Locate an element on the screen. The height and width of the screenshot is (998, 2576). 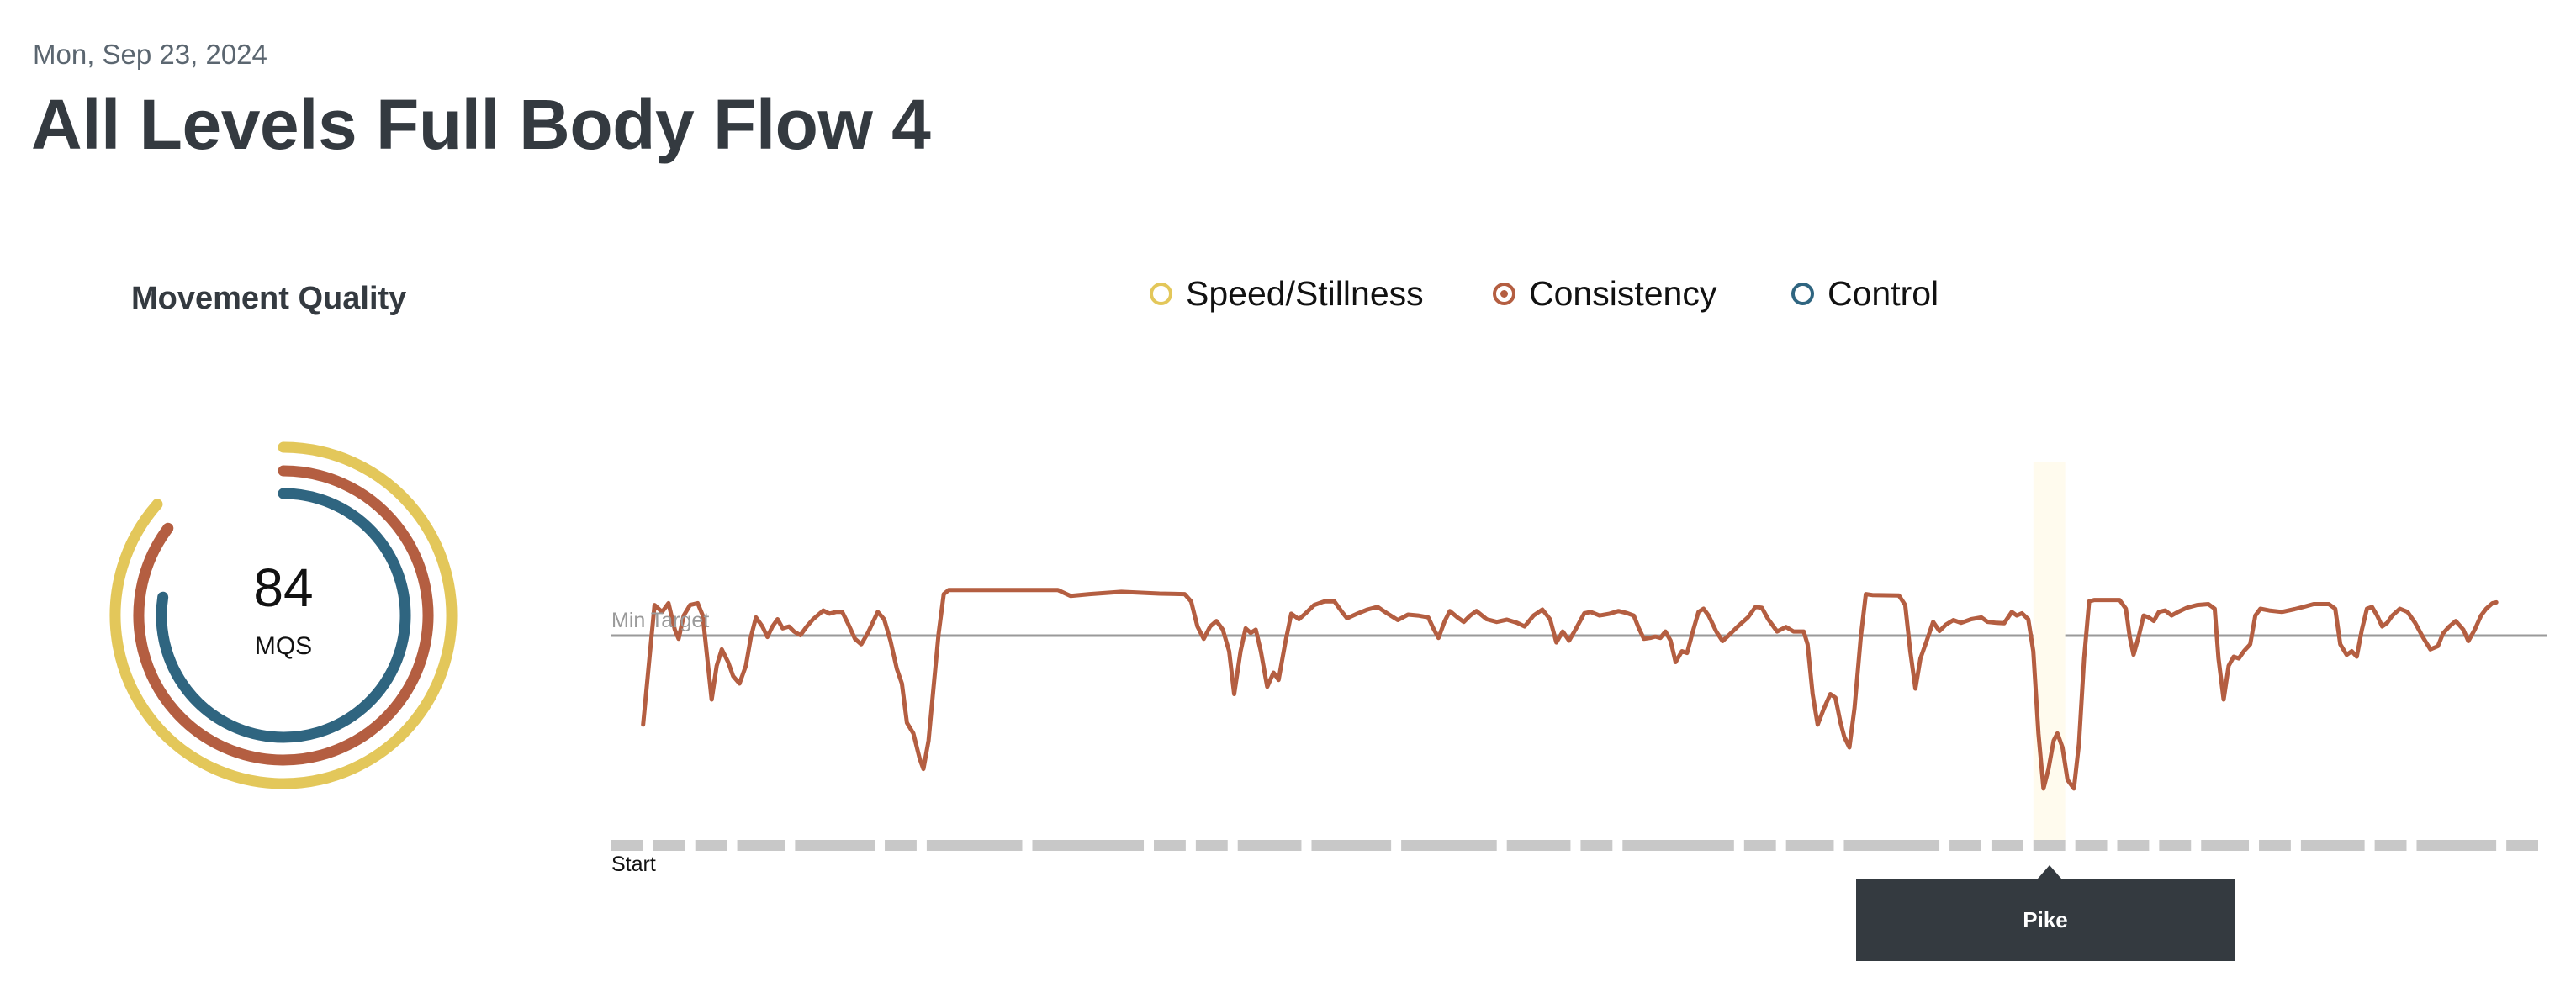
tooltip-arrow is located at coordinates (2049, 872).